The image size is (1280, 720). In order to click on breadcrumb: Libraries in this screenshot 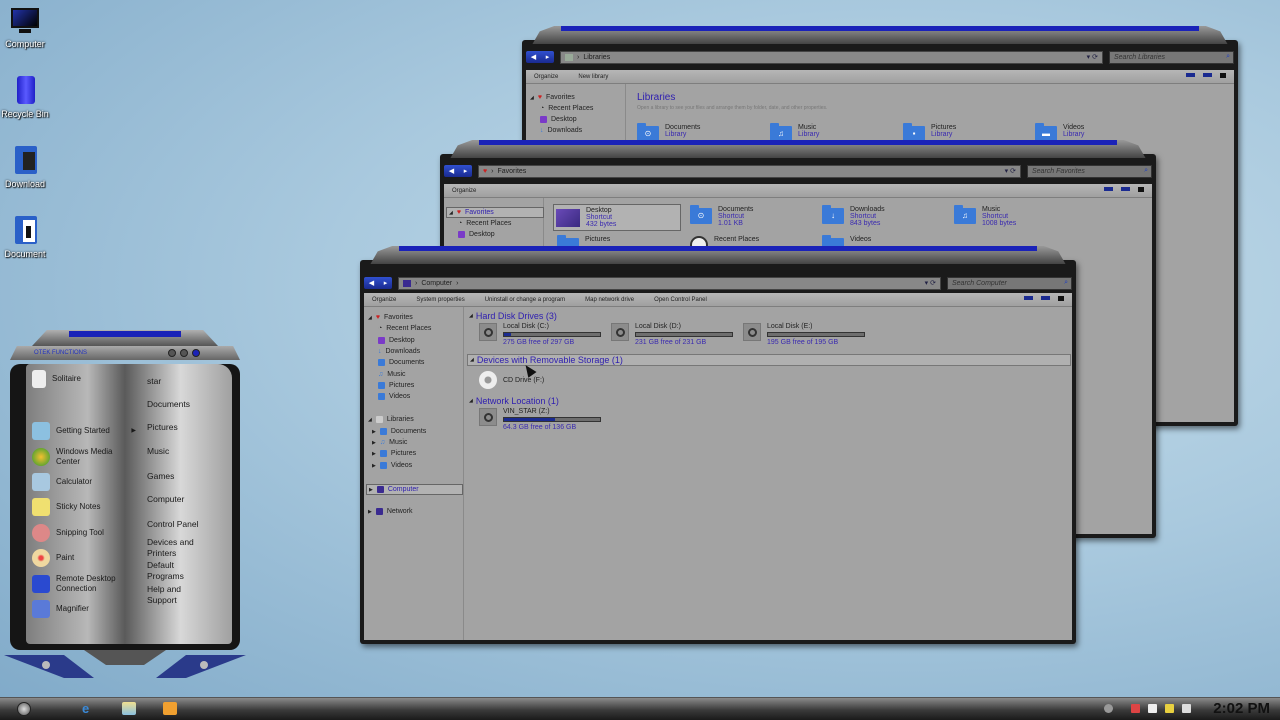, I will do `click(596, 57)`.